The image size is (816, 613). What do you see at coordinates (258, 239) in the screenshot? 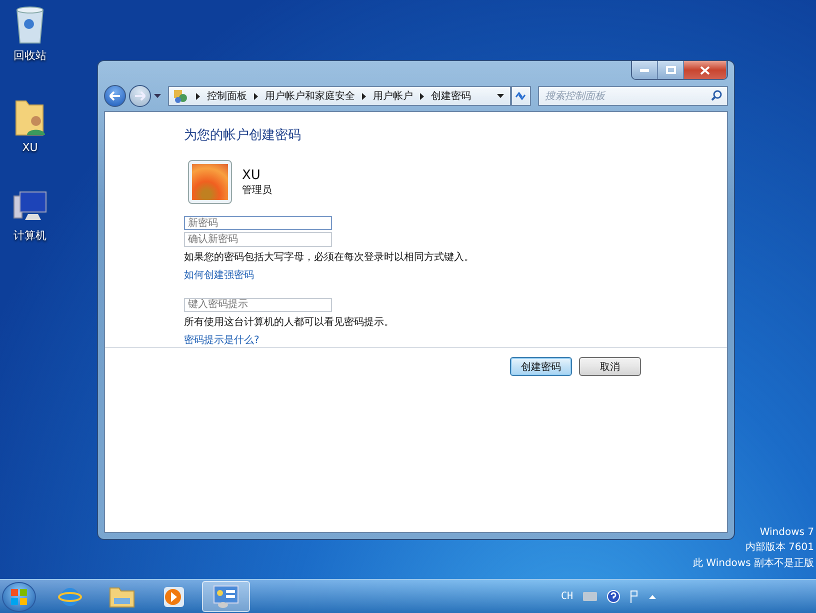
I see `password-field: 确认新密码` at bounding box center [258, 239].